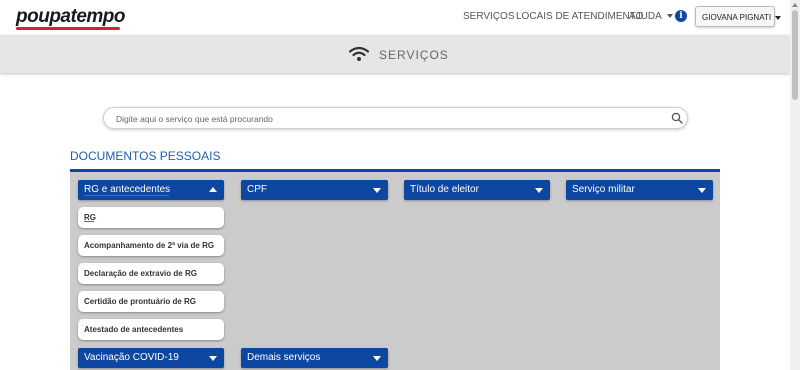  What do you see at coordinates (795, 5) in the screenshot?
I see `scroll-up-arrow-icon` at bounding box center [795, 5].